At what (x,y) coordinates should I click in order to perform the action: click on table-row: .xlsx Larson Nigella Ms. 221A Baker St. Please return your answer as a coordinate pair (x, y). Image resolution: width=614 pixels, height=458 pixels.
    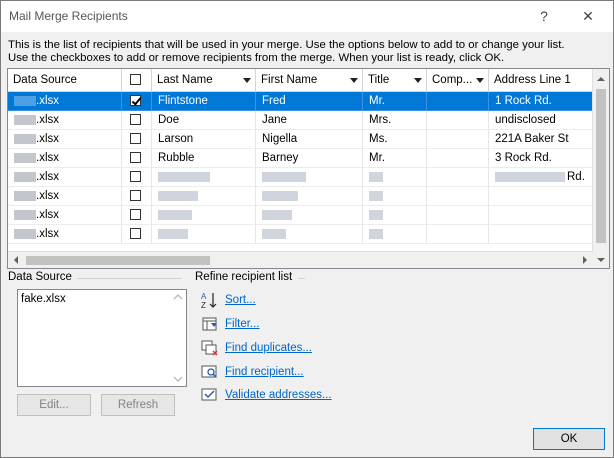
    Looking at the image, I should click on (300, 139).